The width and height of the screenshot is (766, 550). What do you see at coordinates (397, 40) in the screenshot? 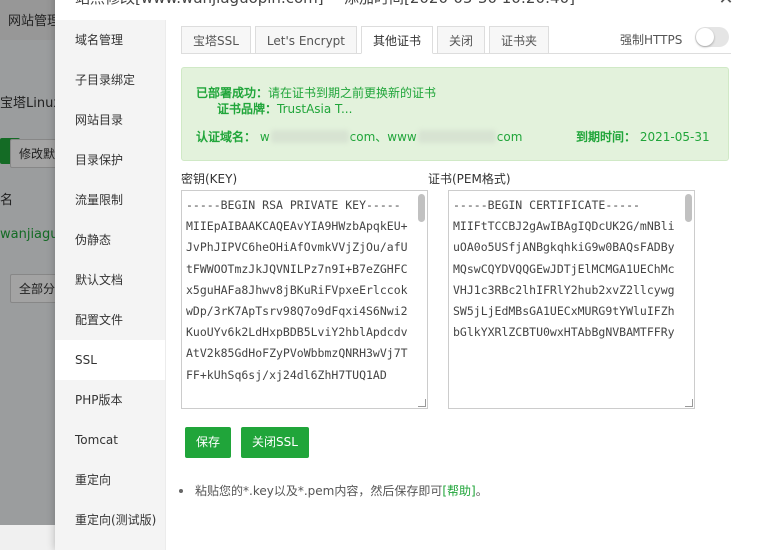
I see `tab-other-cert: 其他证书` at bounding box center [397, 40].